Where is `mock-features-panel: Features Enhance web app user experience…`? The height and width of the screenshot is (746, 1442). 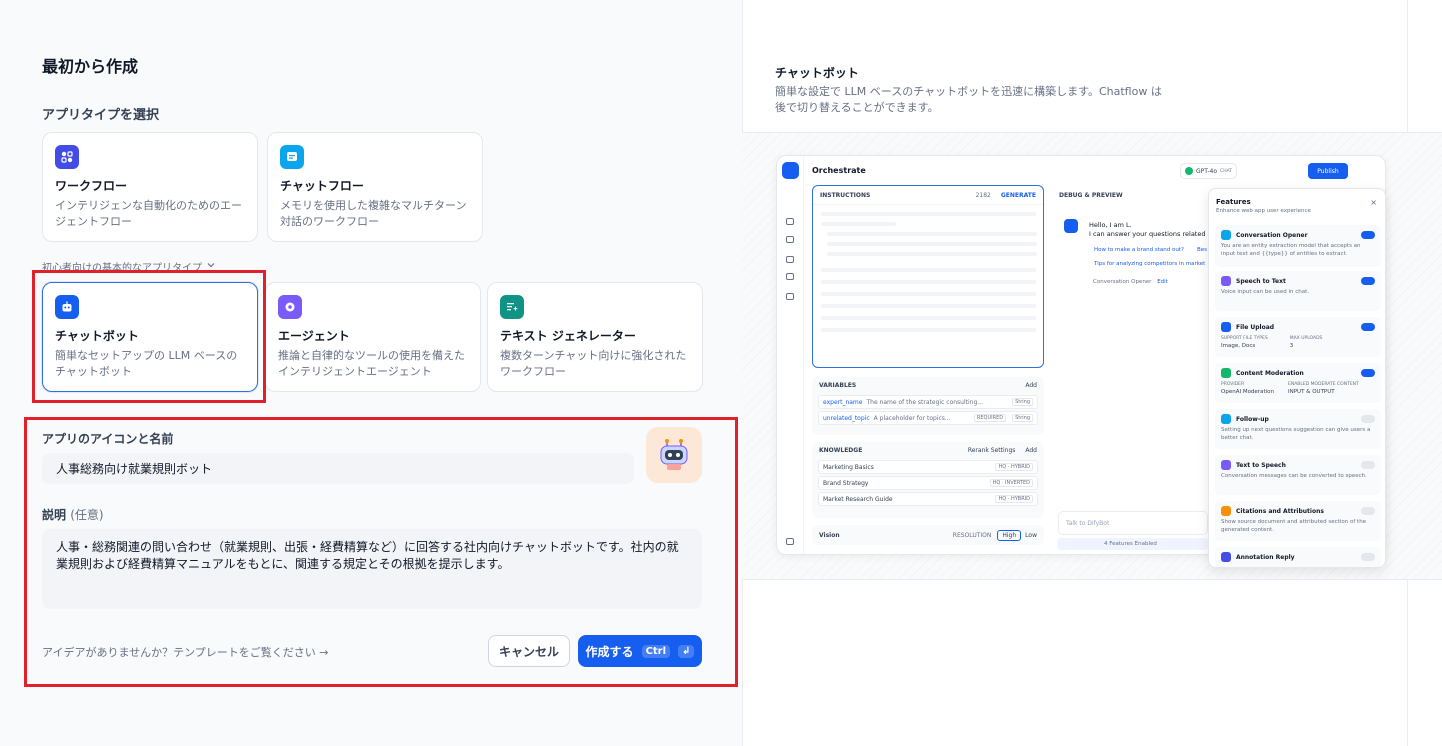 mock-features-panel: Features Enhance web app user experience… is located at coordinates (1297, 378).